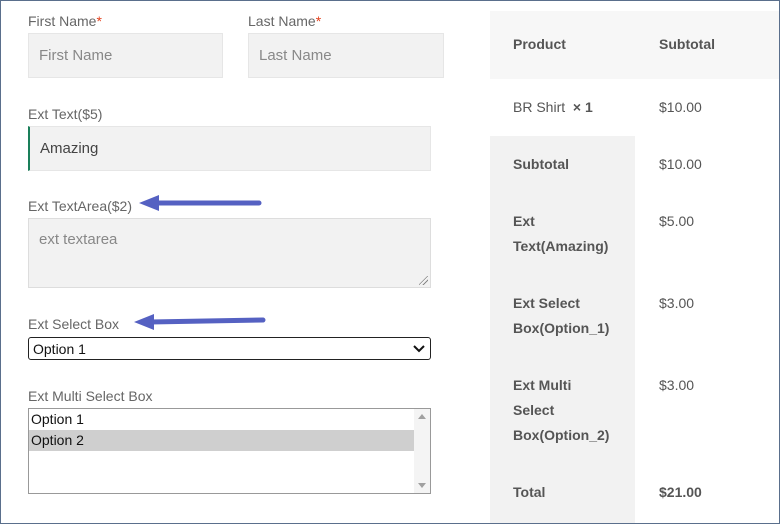 The height and width of the screenshot is (524, 780). What do you see at coordinates (346, 55) in the screenshot?
I see `last-name-input: Last Name` at bounding box center [346, 55].